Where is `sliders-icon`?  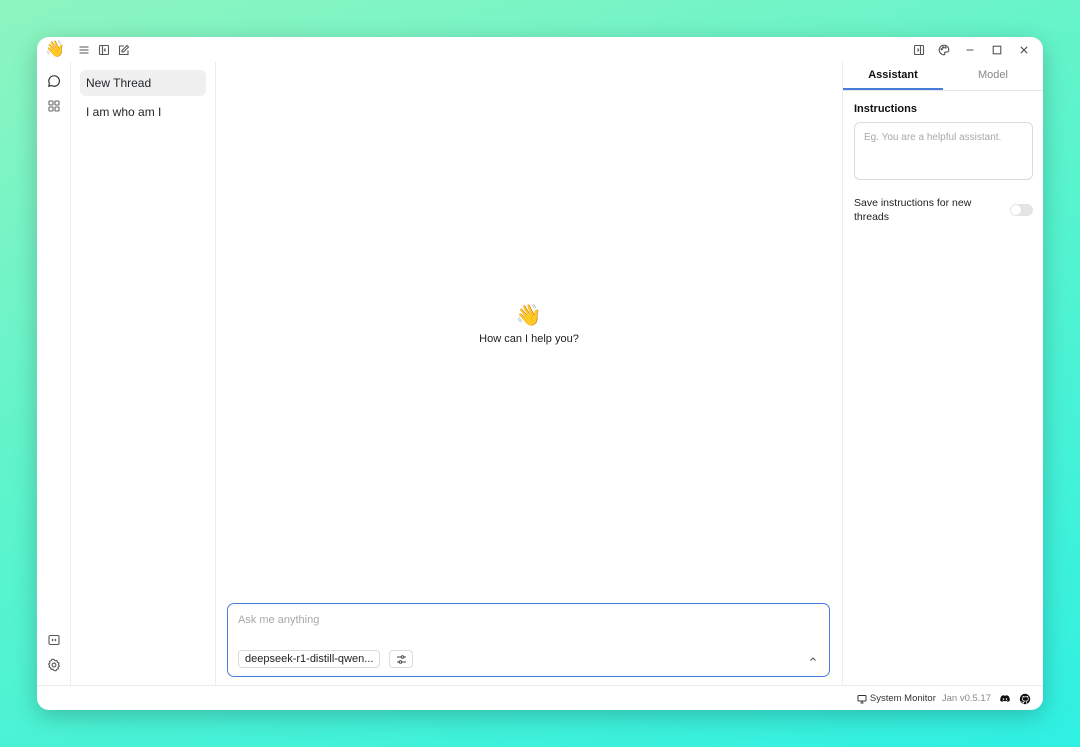
sliders-icon is located at coordinates (401, 659).